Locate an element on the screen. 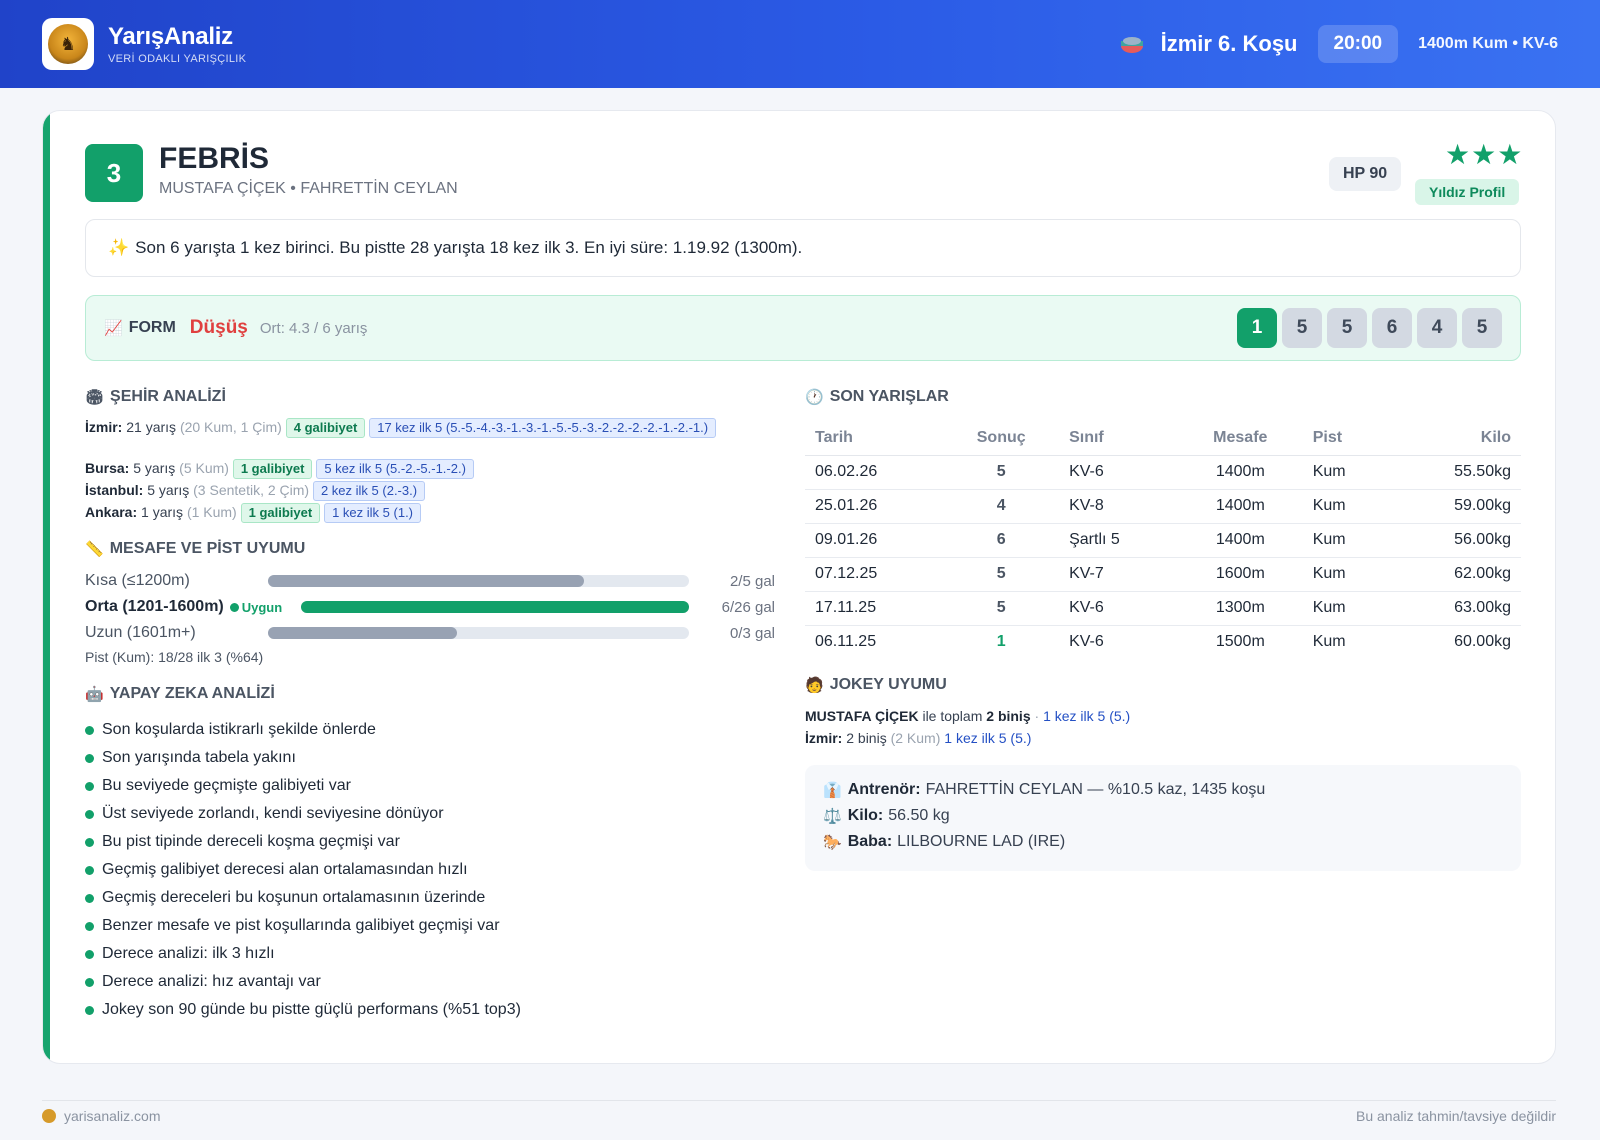 The image size is (1600, 1140). city-races: 1 yarış is located at coordinates (162, 512).